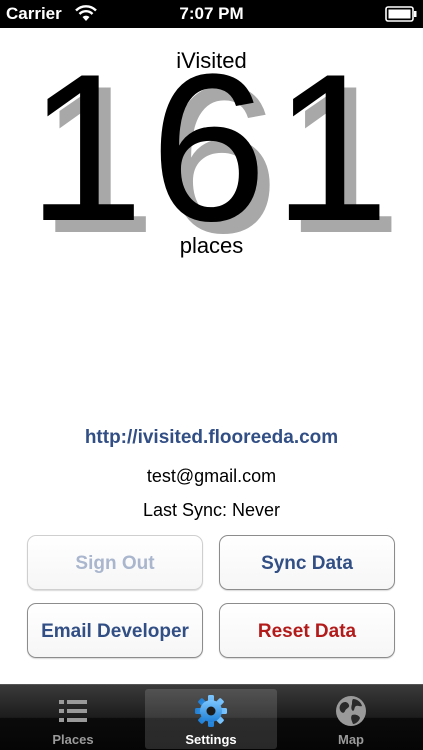 The height and width of the screenshot is (750, 423). What do you see at coordinates (211, 739) in the screenshot?
I see `tab-settings-label: Settings` at bounding box center [211, 739].